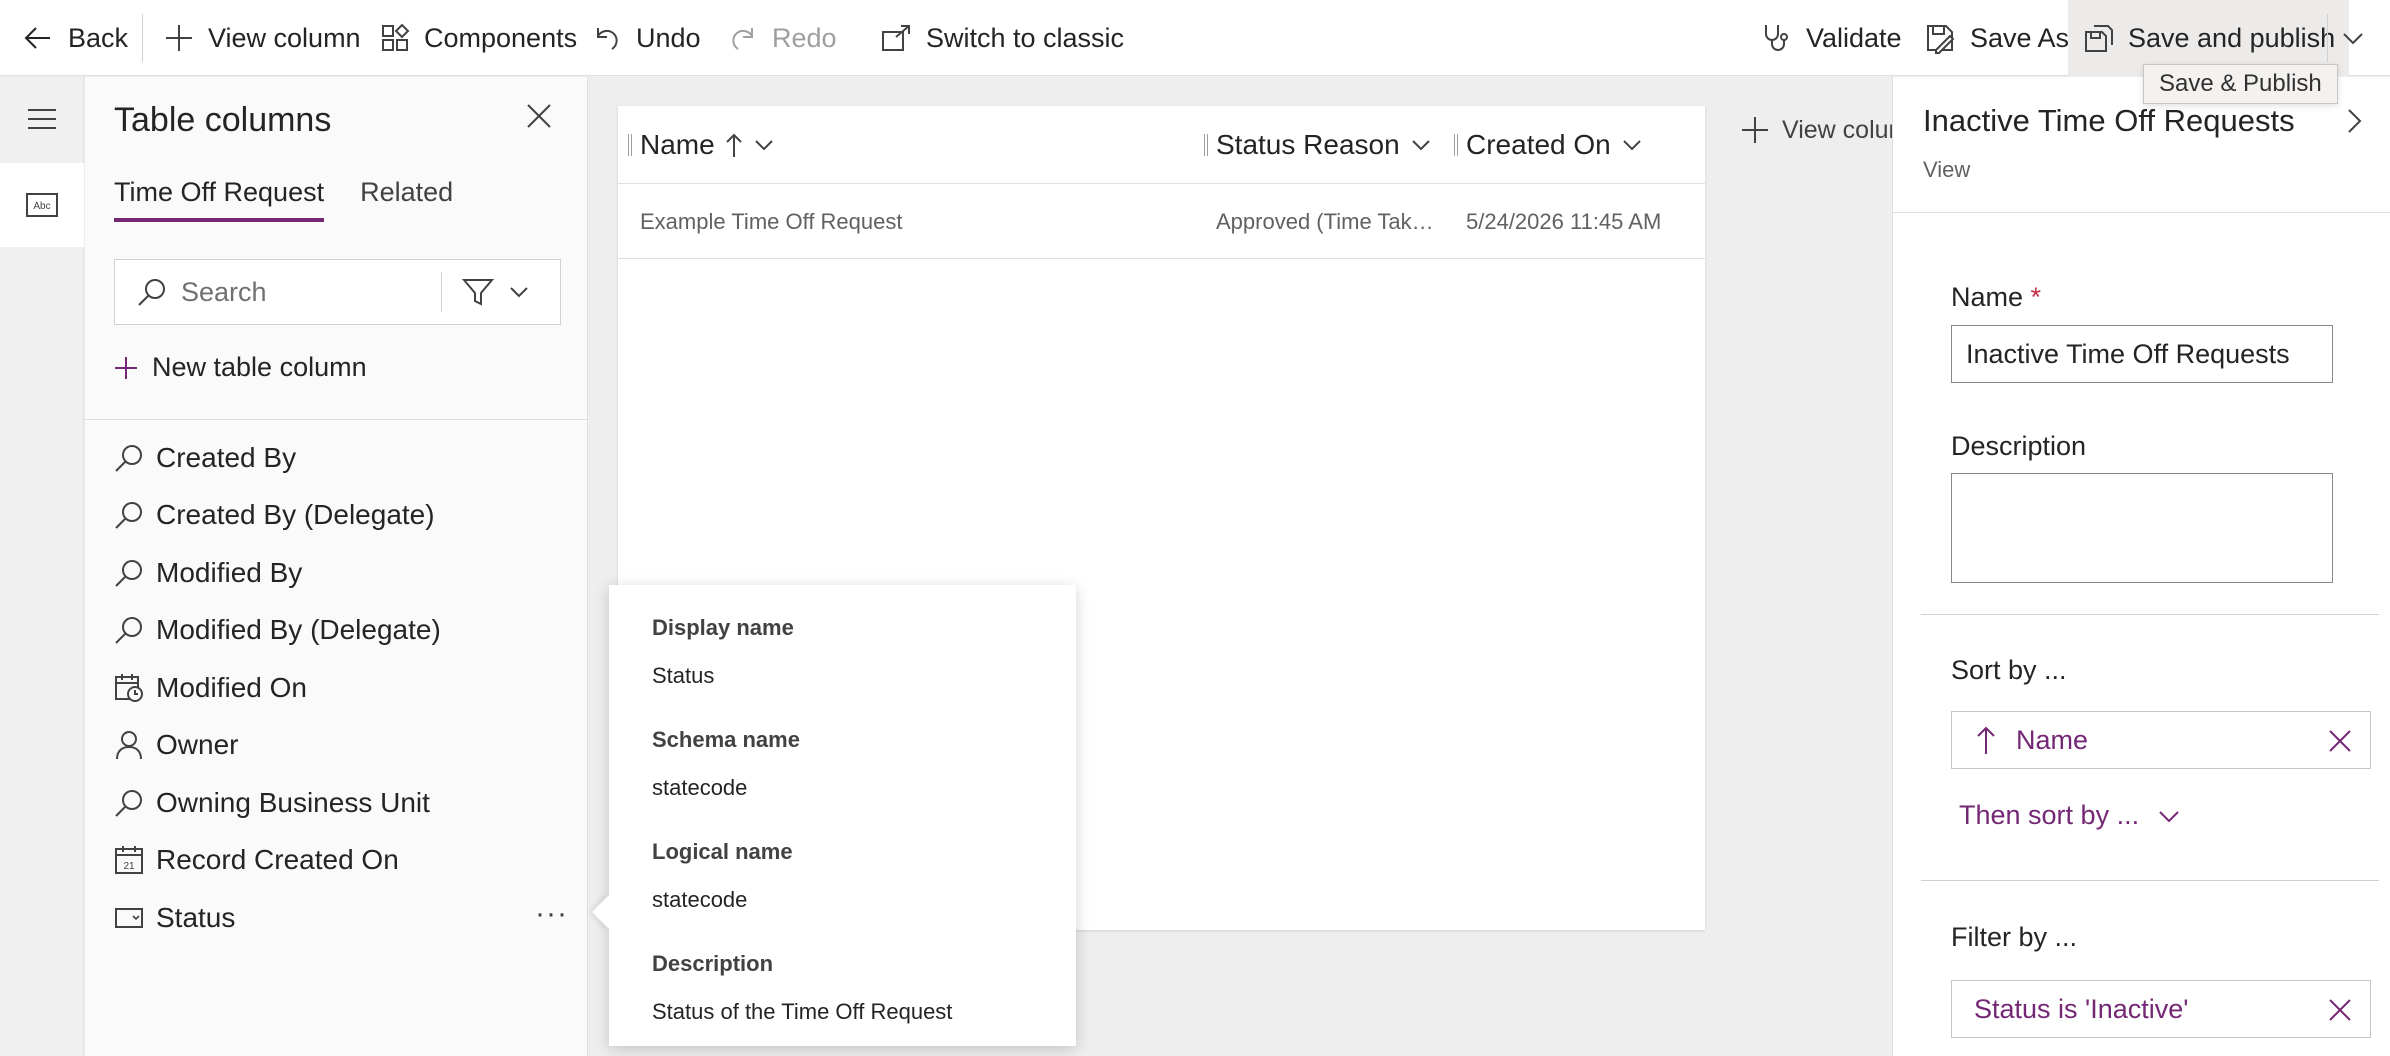 The height and width of the screenshot is (1056, 2390). What do you see at coordinates (2109, 120) in the screenshot?
I see `view-title: Inactive Time Off Requests` at bounding box center [2109, 120].